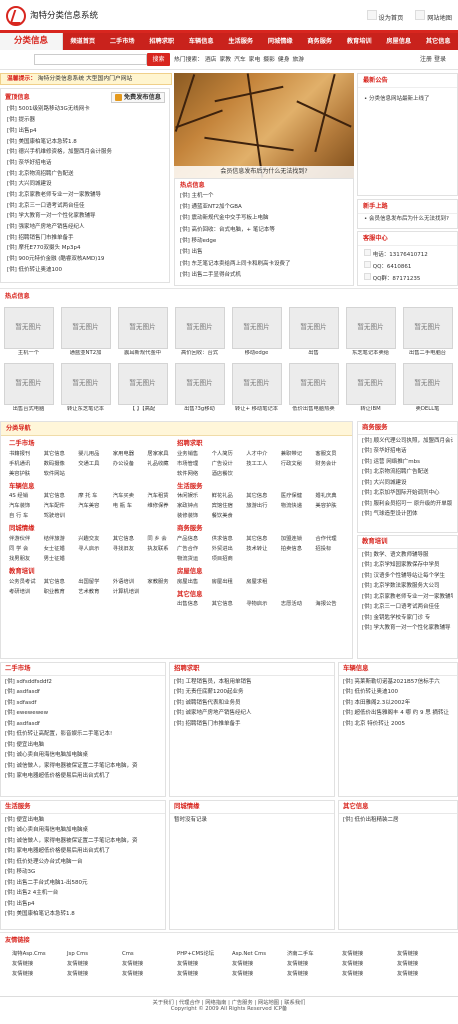 This screenshot has height=1024, width=458. What do you see at coordinates (26, 592) in the screenshot?
I see `category-link: 考研培训` at bounding box center [26, 592].